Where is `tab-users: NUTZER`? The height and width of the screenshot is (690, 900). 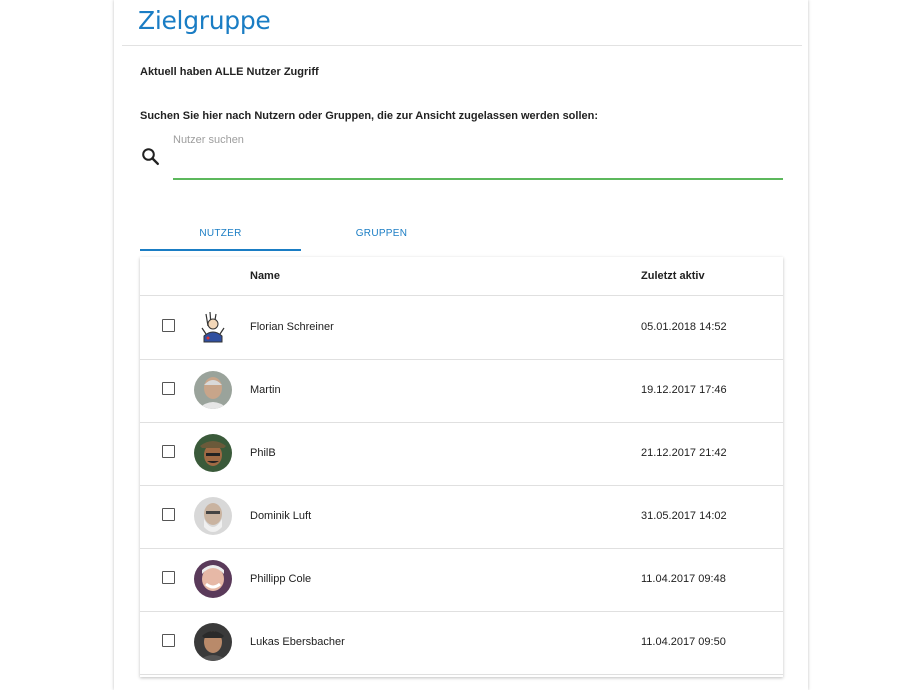 tab-users: NUTZER is located at coordinates (220, 233).